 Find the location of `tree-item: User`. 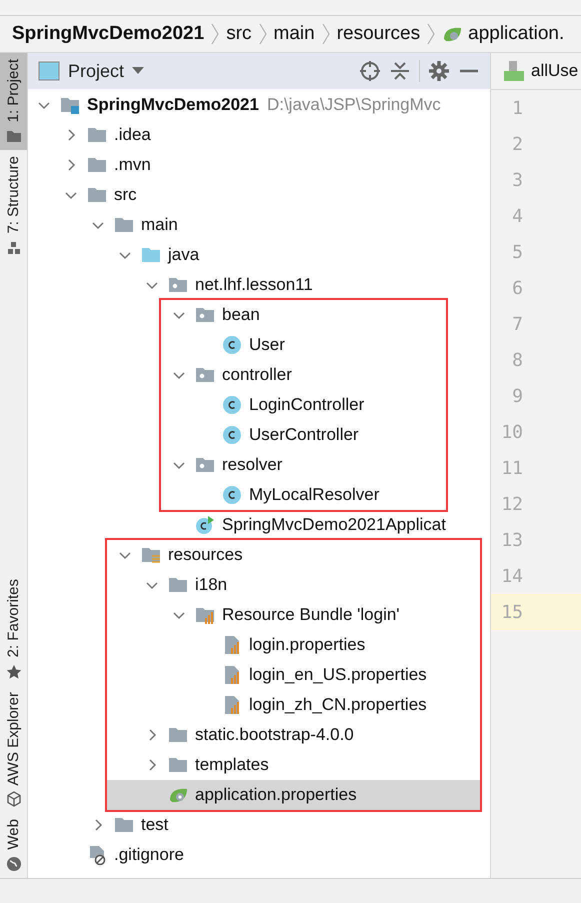

tree-item: User is located at coordinates (303, 345).